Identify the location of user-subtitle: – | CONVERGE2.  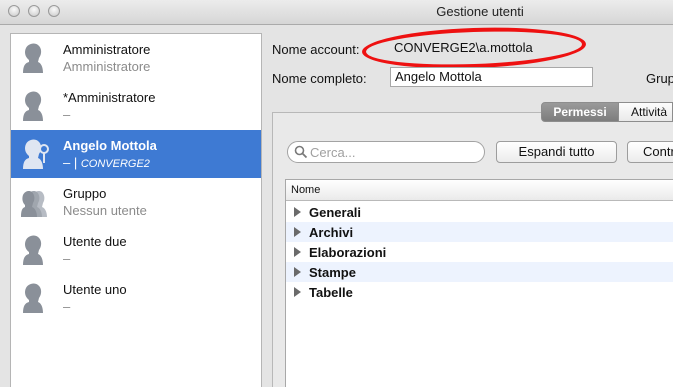
(106, 162).